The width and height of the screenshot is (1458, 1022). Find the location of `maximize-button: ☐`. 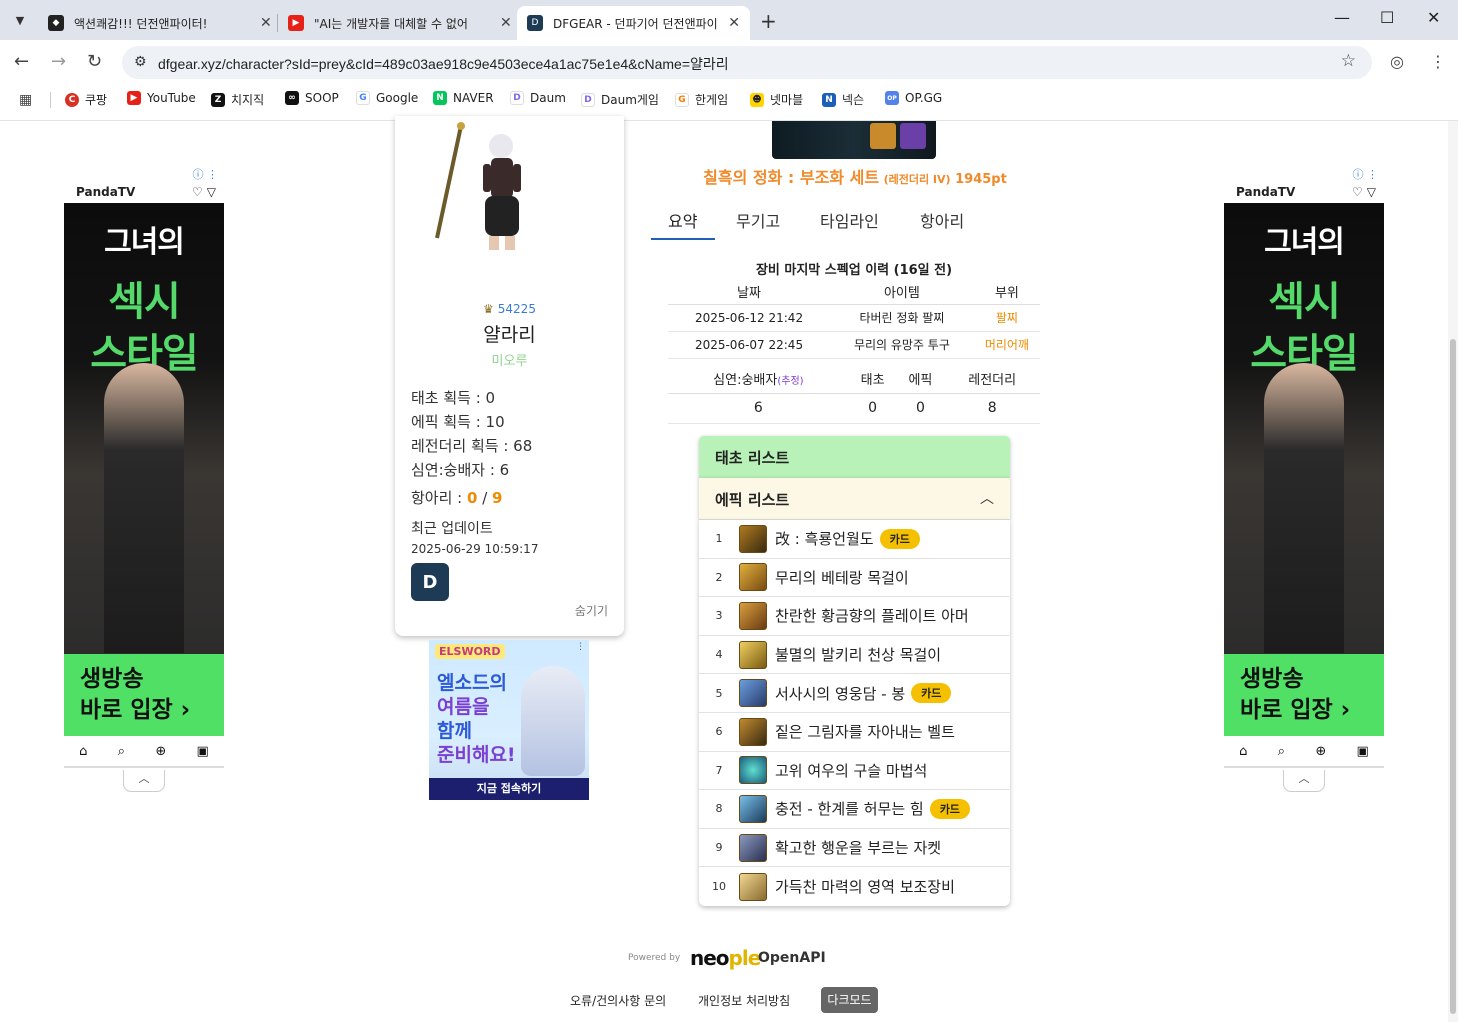

maximize-button: ☐ is located at coordinates (1387, 17).